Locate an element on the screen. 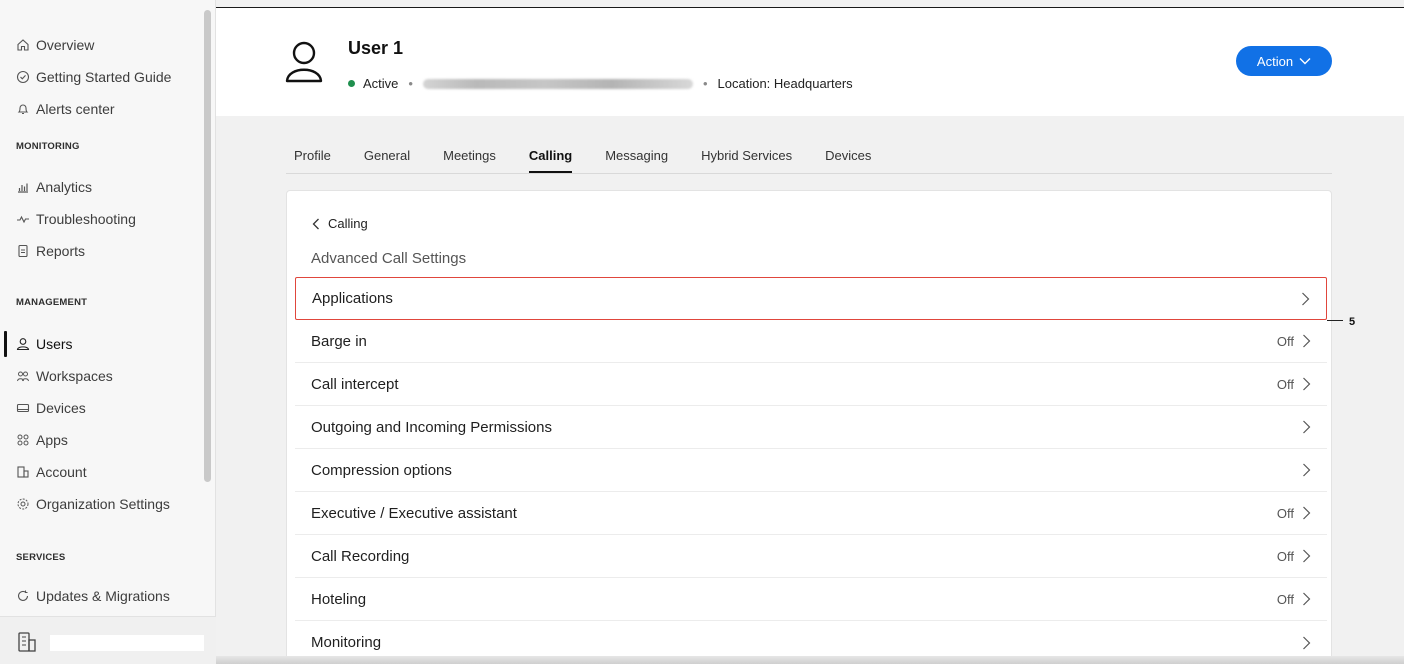 The height and width of the screenshot is (664, 1404). sidebar-item-label: Apps is located at coordinates (52, 440).